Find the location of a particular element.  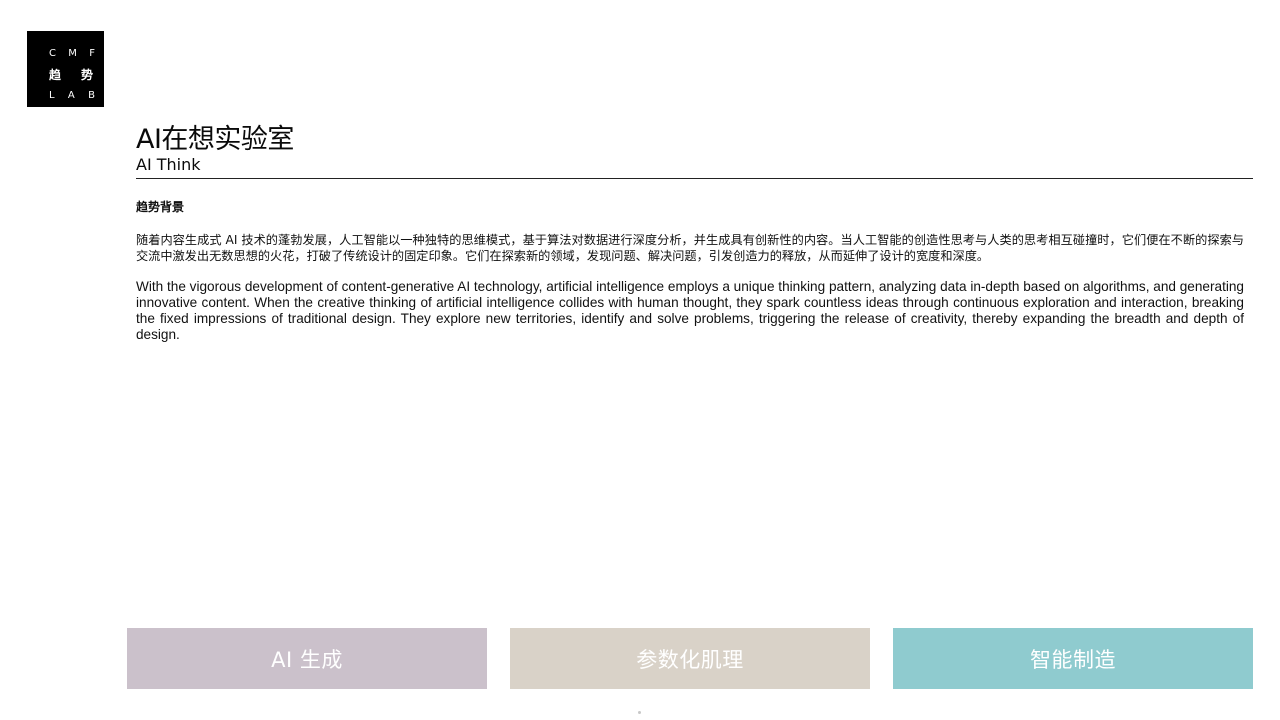

tile-parametric-texture: 参数化肌理 is located at coordinates (690, 658).